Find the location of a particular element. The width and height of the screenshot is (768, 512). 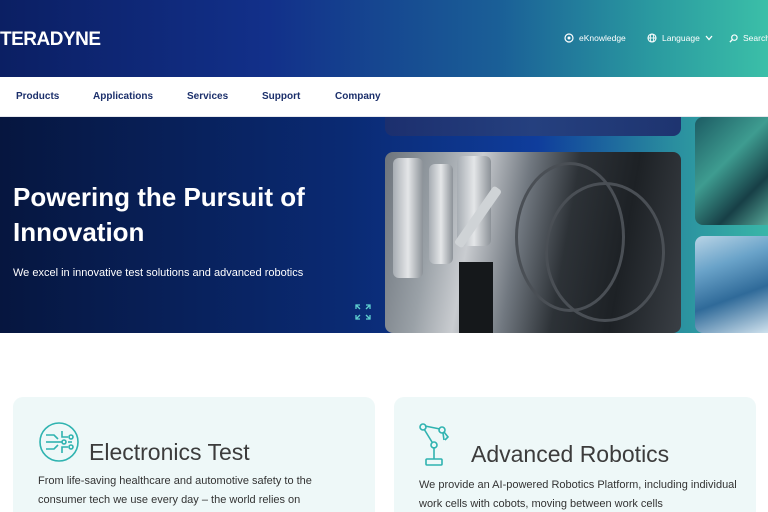

eknowledge-link: eKnowledge is located at coordinates (595, 38).